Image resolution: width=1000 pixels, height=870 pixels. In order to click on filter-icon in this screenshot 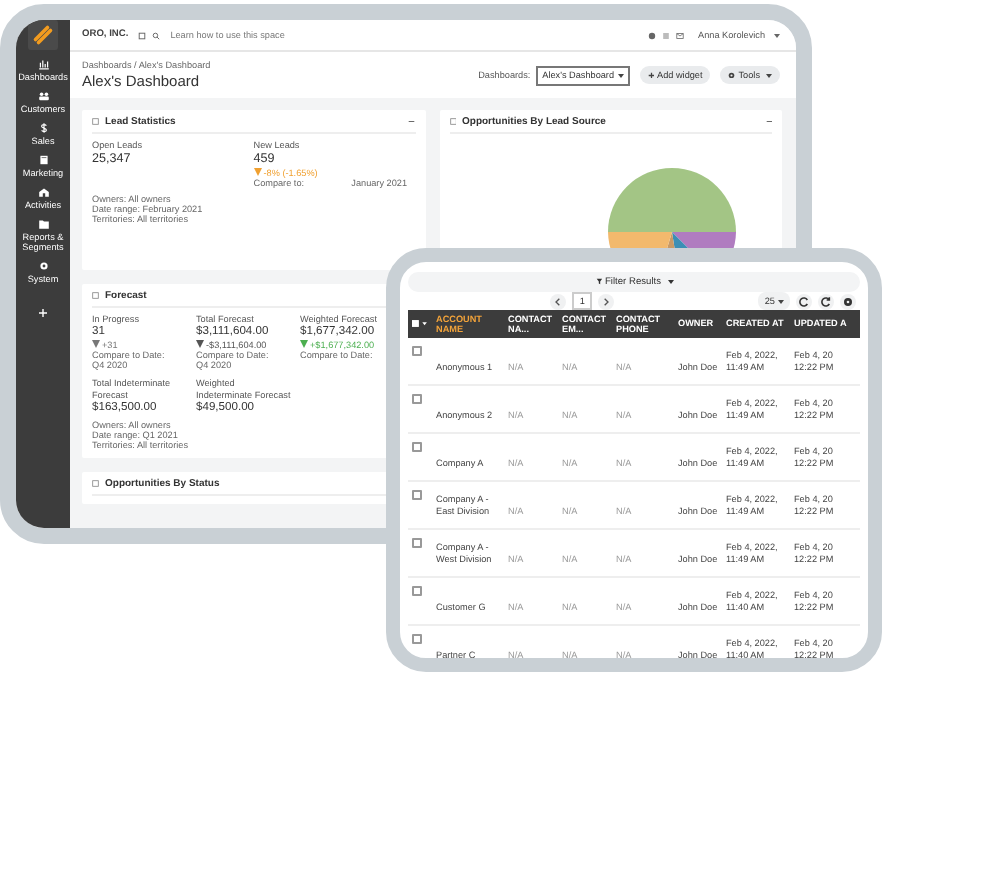, I will do `click(598, 282)`.